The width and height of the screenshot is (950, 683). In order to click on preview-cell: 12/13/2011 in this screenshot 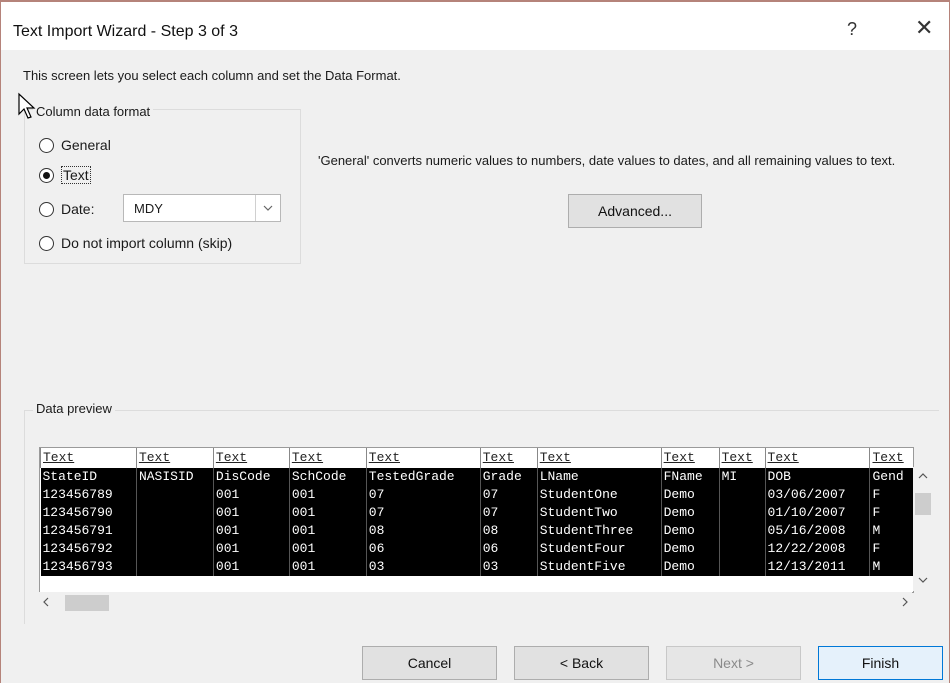, I will do `click(817, 567)`.